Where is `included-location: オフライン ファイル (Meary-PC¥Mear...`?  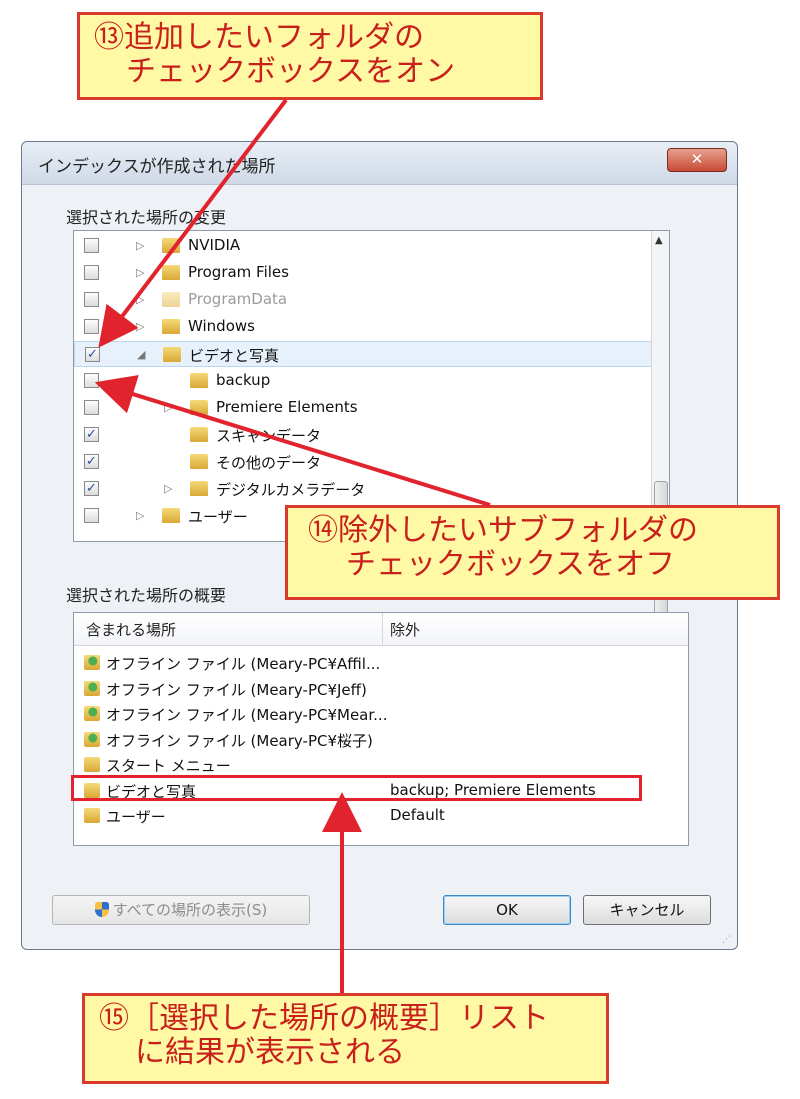
included-location: オフライン ファイル (Meary-PC¥Mear... is located at coordinates (247, 715).